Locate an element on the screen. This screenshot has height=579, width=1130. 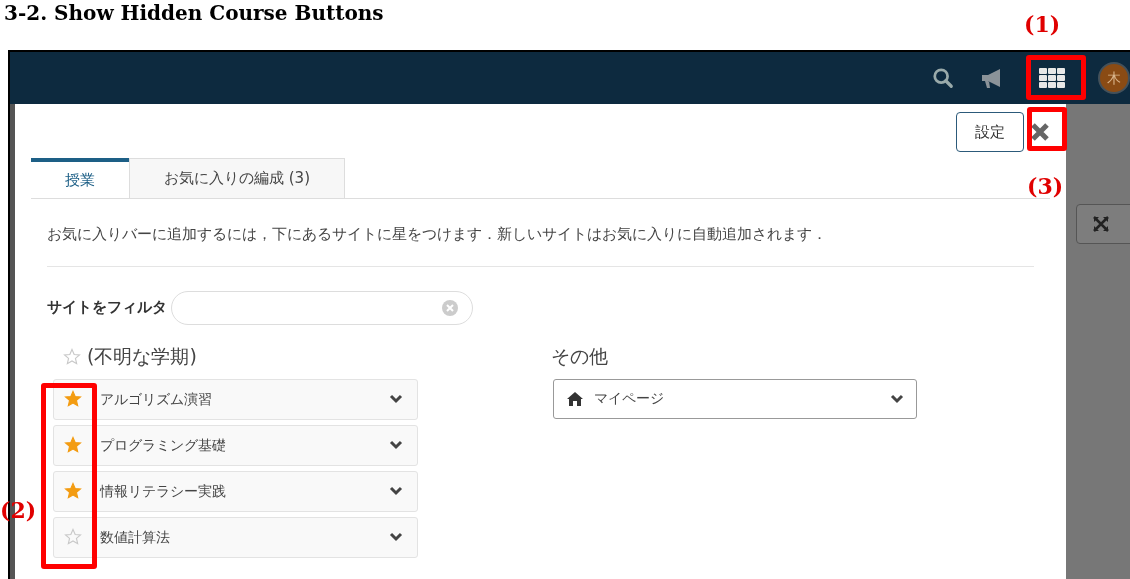
other-heading: その他 is located at coordinates (580, 357).